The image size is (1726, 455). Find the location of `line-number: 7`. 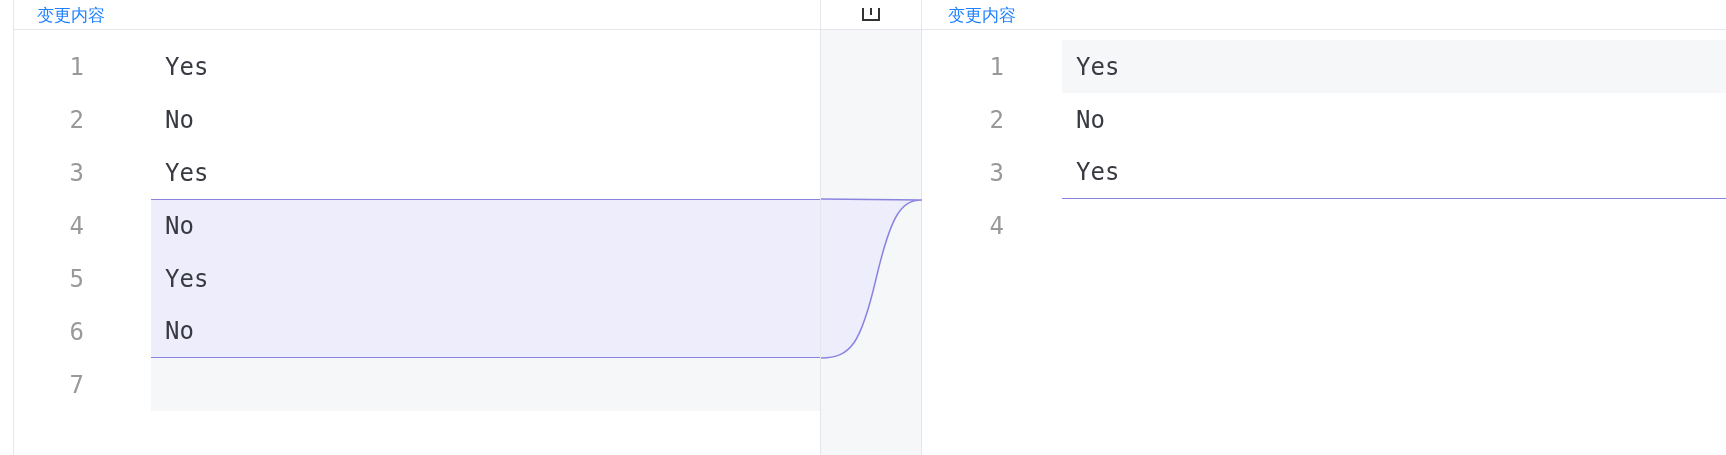

line-number: 7 is located at coordinates (76, 385).